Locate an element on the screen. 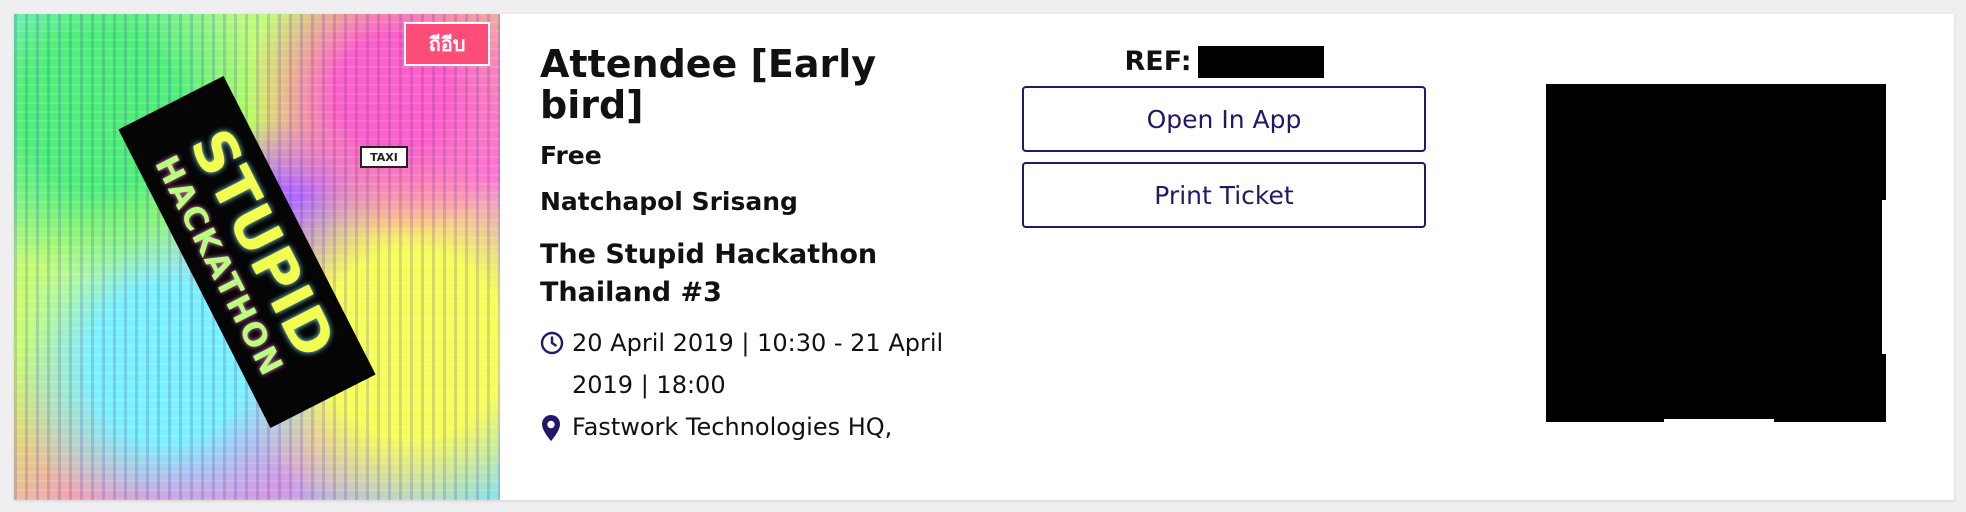 The height and width of the screenshot is (512, 1966). event-location: Fastwork Technologies HQ, is located at coordinates (760, 427).